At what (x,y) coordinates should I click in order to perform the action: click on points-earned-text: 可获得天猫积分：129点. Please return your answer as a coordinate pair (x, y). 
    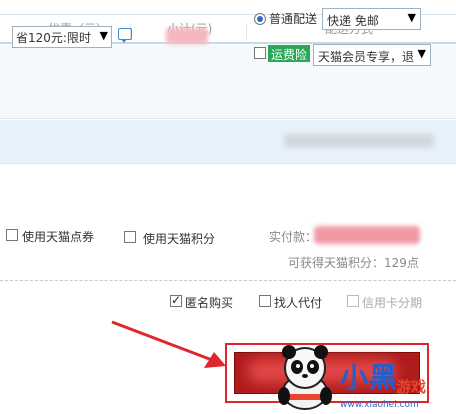
    Looking at the image, I should click on (353, 263).